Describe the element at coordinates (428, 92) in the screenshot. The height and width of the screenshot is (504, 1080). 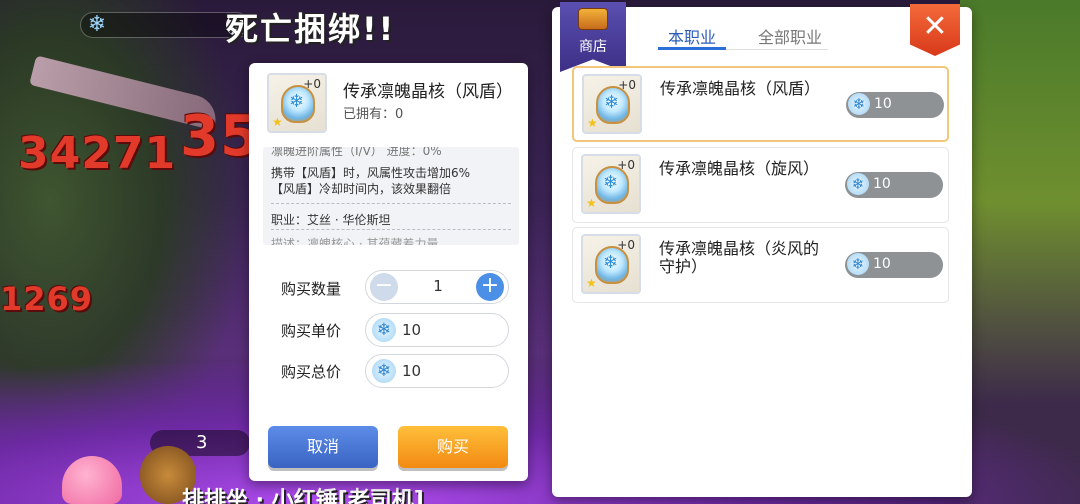
I see `item-name: 传承凛魄晶核（风盾）` at that location.